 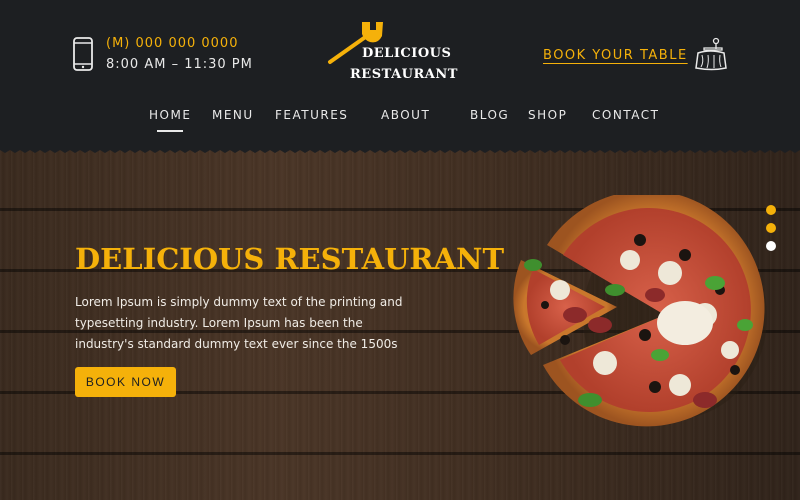 I want to click on hero-title: DELICIOUS RESTAURANT, so click(x=290, y=259).